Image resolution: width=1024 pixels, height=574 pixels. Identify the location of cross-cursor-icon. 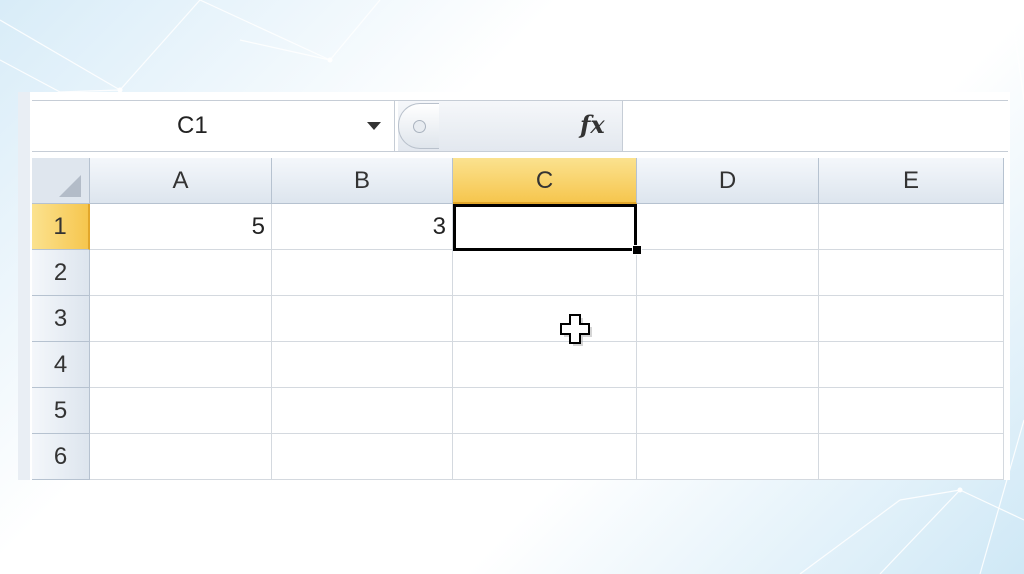
(576, 330).